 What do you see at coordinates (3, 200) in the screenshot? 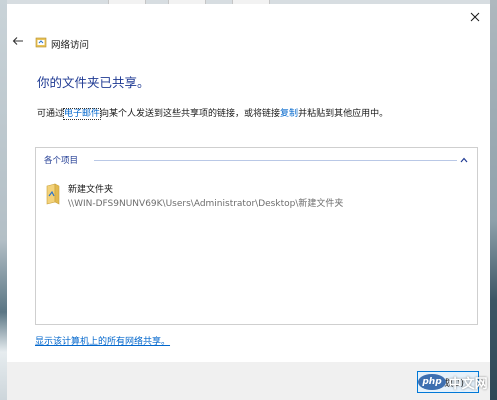
I see `desktop-background-left` at bounding box center [3, 200].